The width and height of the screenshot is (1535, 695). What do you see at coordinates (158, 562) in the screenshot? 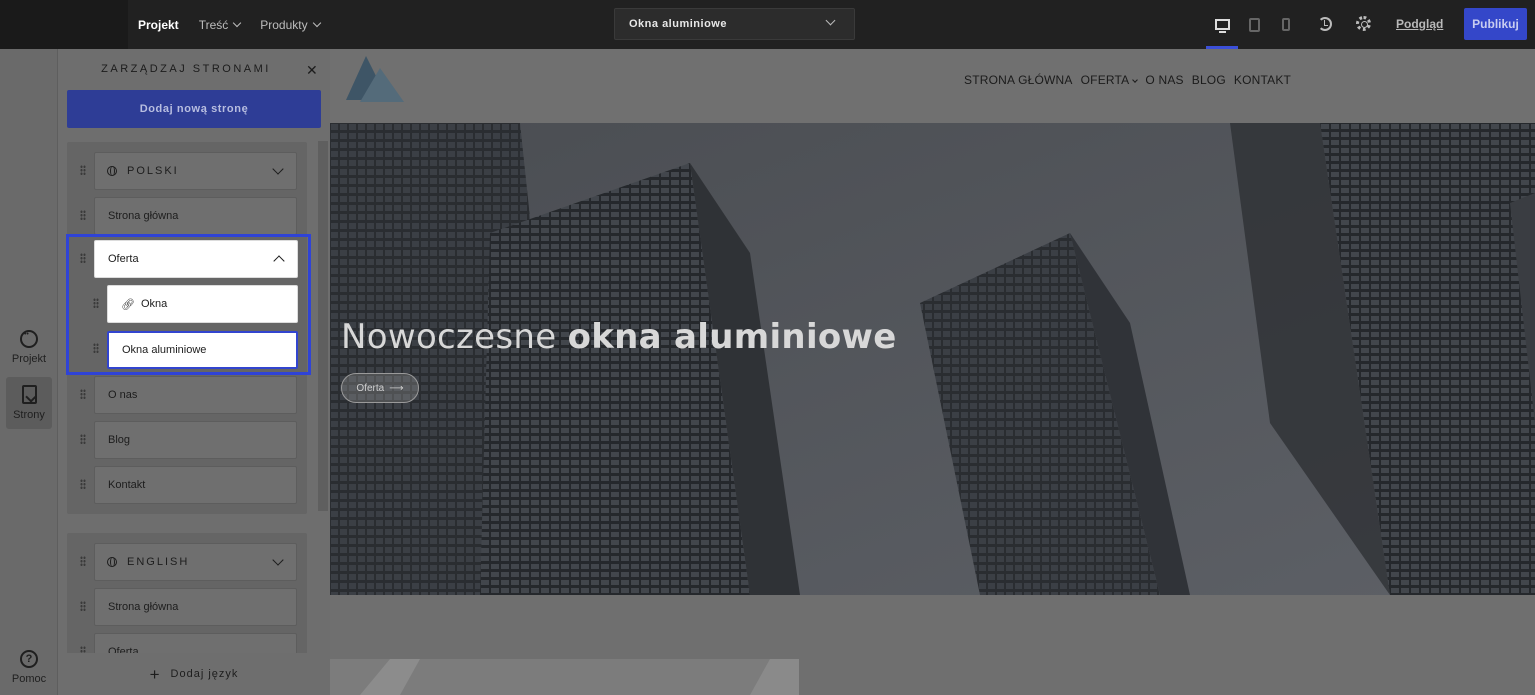
I see `language-label: ENGLISH` at bounding box center [158, 562].